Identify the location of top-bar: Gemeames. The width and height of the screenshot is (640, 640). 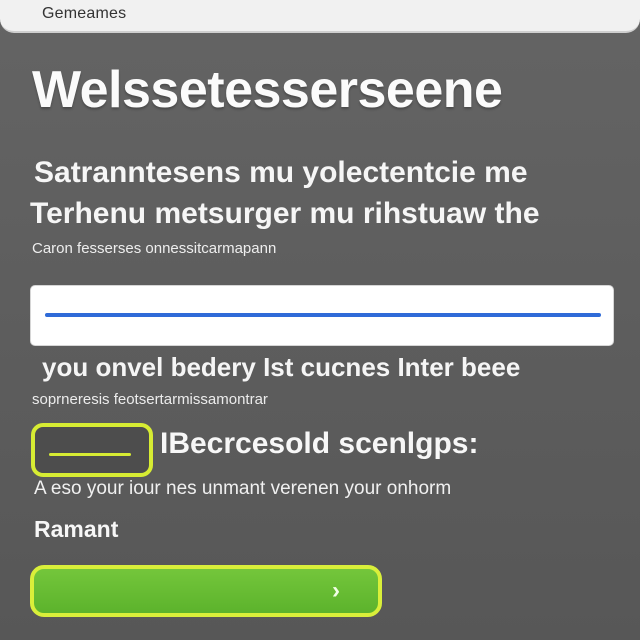
(320, 16).